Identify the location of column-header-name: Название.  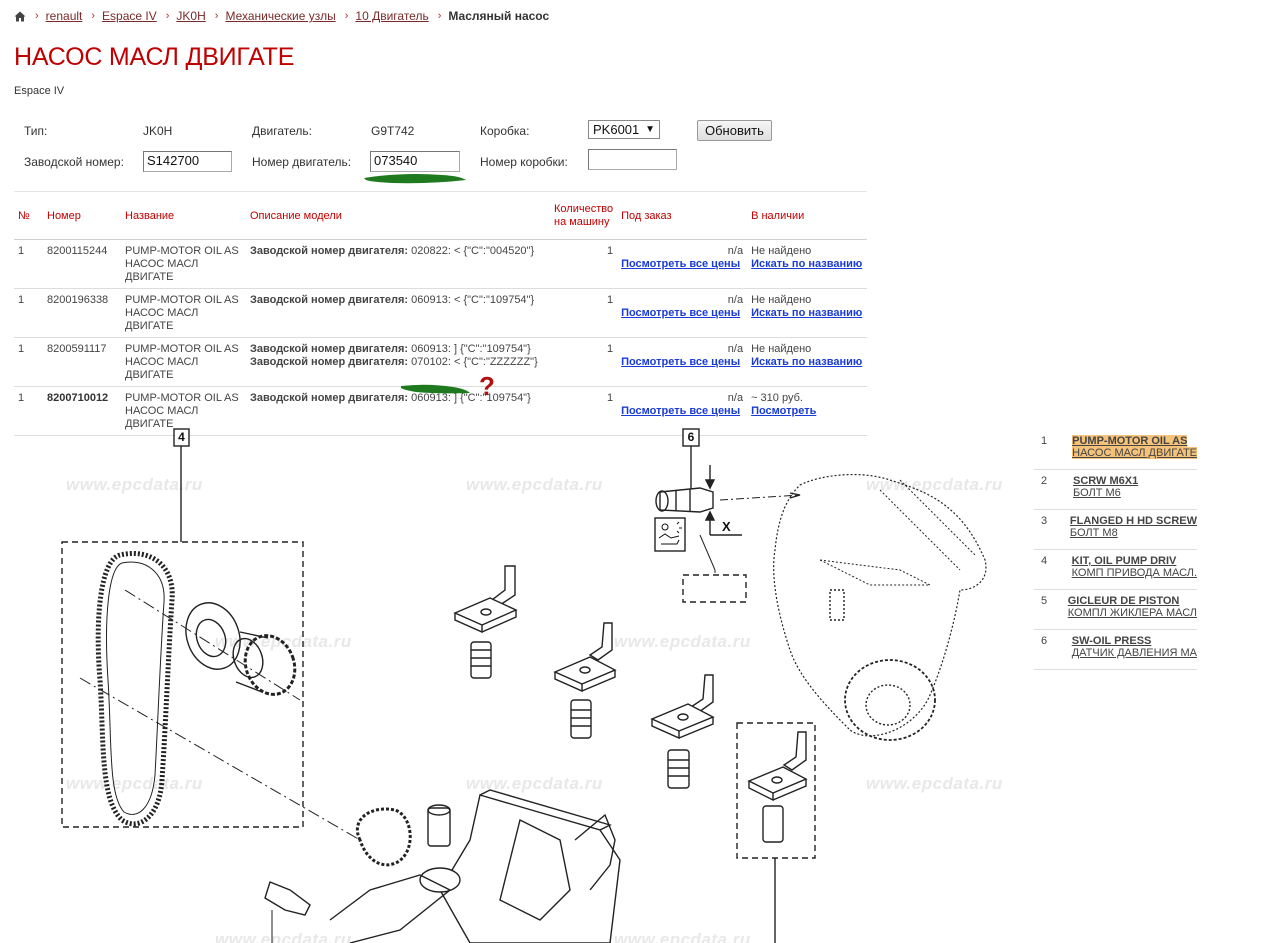
(183, 215).